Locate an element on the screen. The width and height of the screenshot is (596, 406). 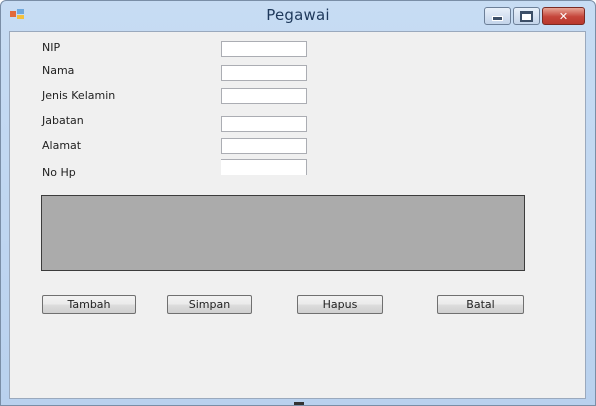
jabatan-field is located at coordinates (264, 126).